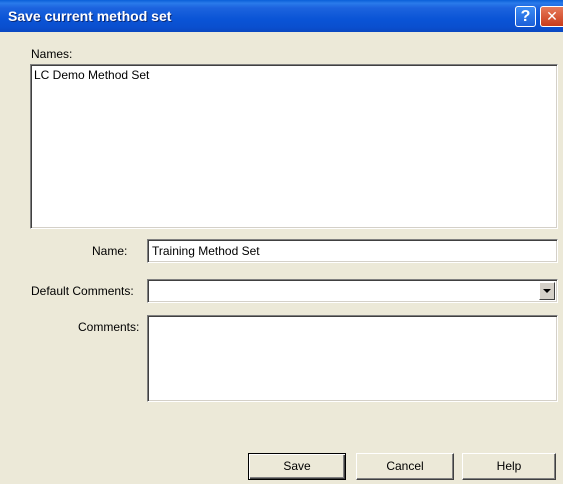 The image size is (563, 484). I want to click on help-question-icon: ?, so click(525, 16).